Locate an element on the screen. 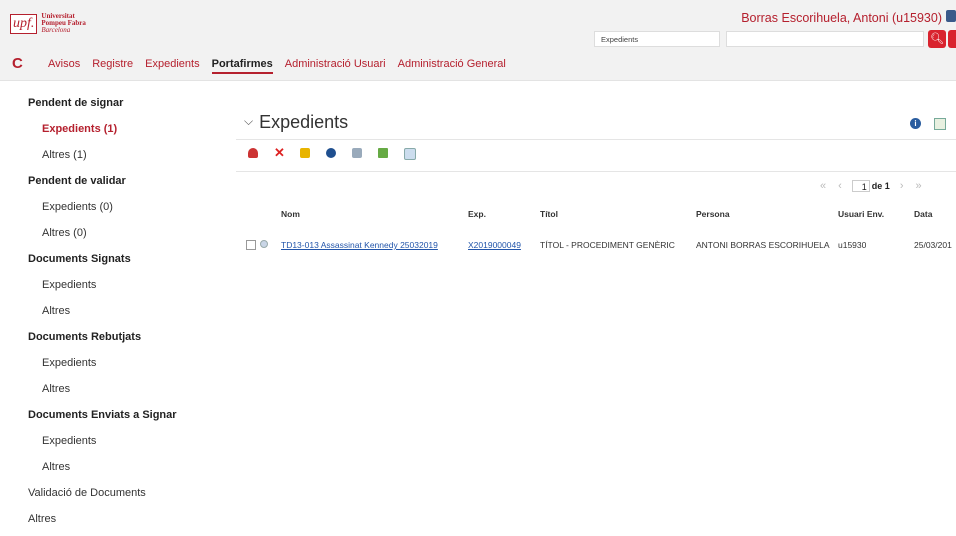  nav-expedients: Expedients is located at coordinates (172, 66).